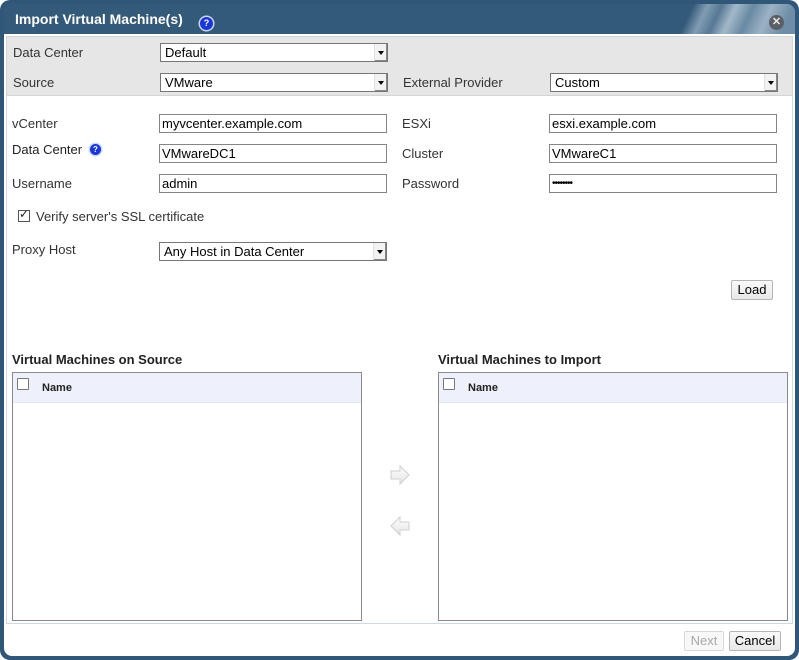 The image size is (799, 660). I want to click on import-list-title: Virtual Machines to Import, so click(520, 359).